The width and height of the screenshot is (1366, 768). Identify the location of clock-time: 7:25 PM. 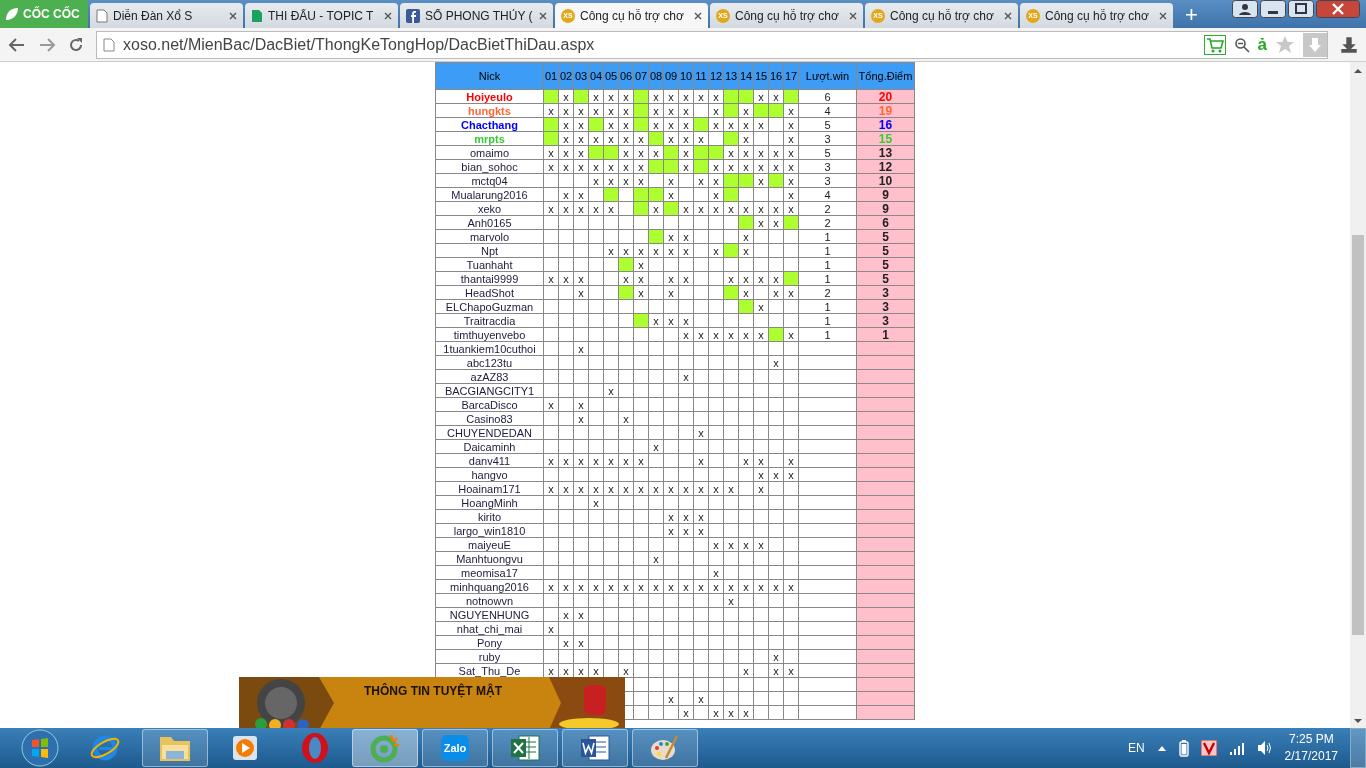
(1311, 739).